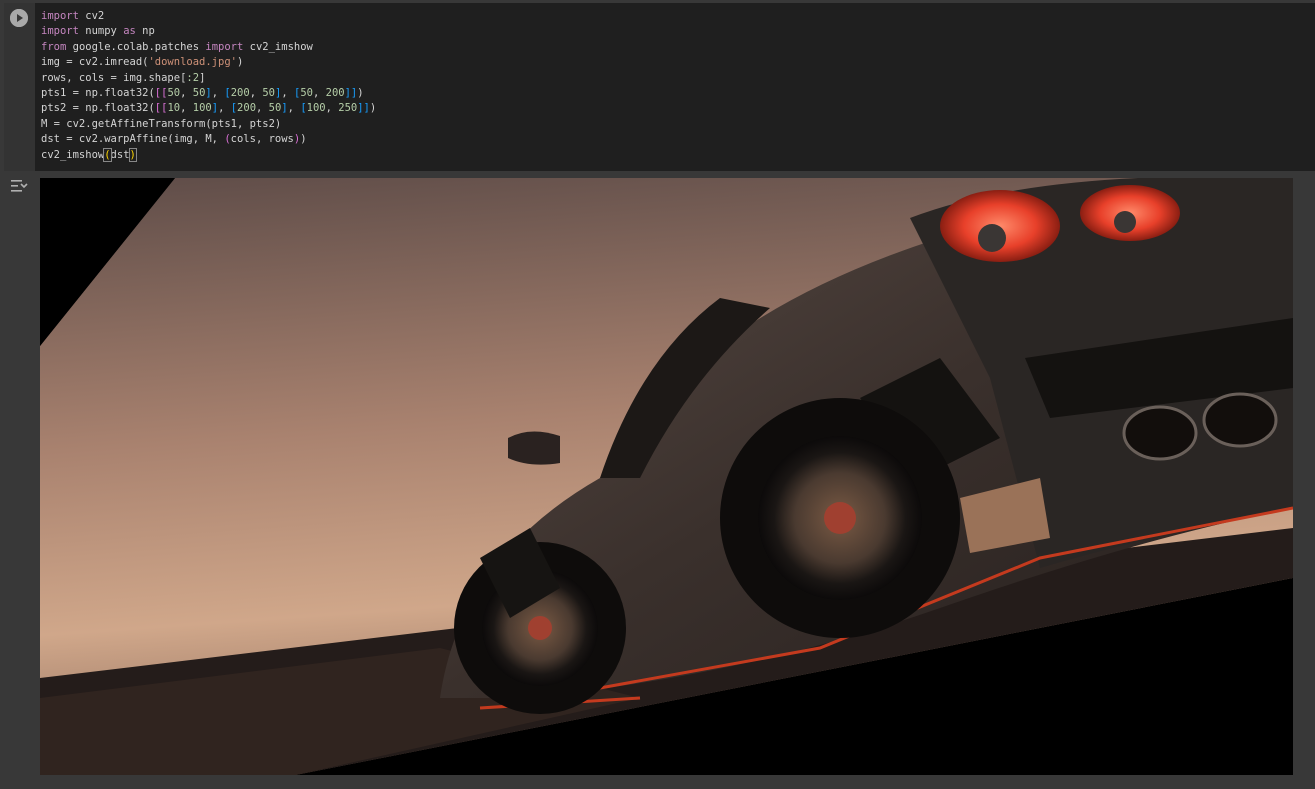  Describe the element at coordinates (19, 87) in the screenshot. I see `run-gutter` at that location.